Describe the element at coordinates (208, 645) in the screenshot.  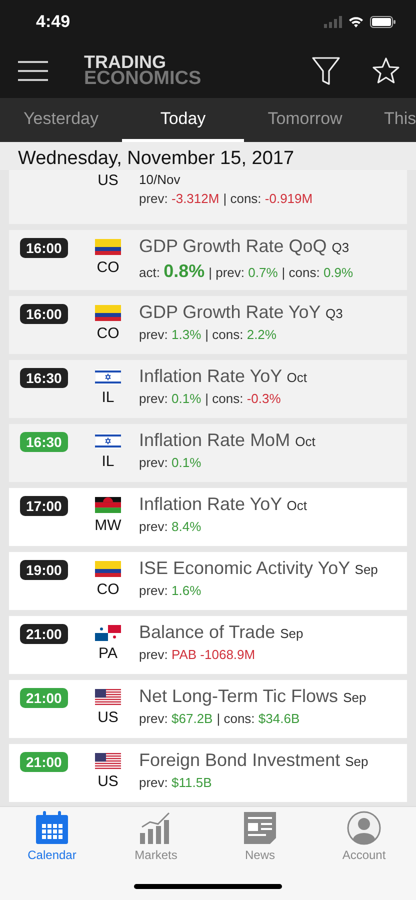
I see `event-row: 21:00 PA Balance of Trade Sep prev: PAB -1068.9M` at that location.